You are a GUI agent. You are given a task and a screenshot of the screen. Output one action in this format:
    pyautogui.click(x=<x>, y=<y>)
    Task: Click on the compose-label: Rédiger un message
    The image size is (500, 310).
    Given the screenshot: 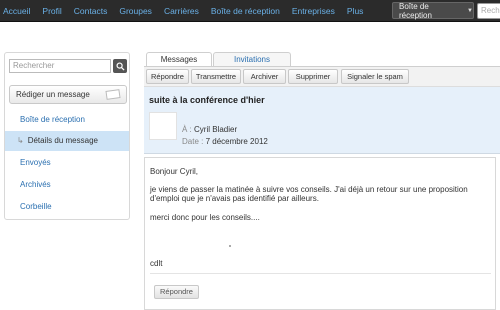 What is the action you would take?
    pyautogui.click(x=53, y=94)
    